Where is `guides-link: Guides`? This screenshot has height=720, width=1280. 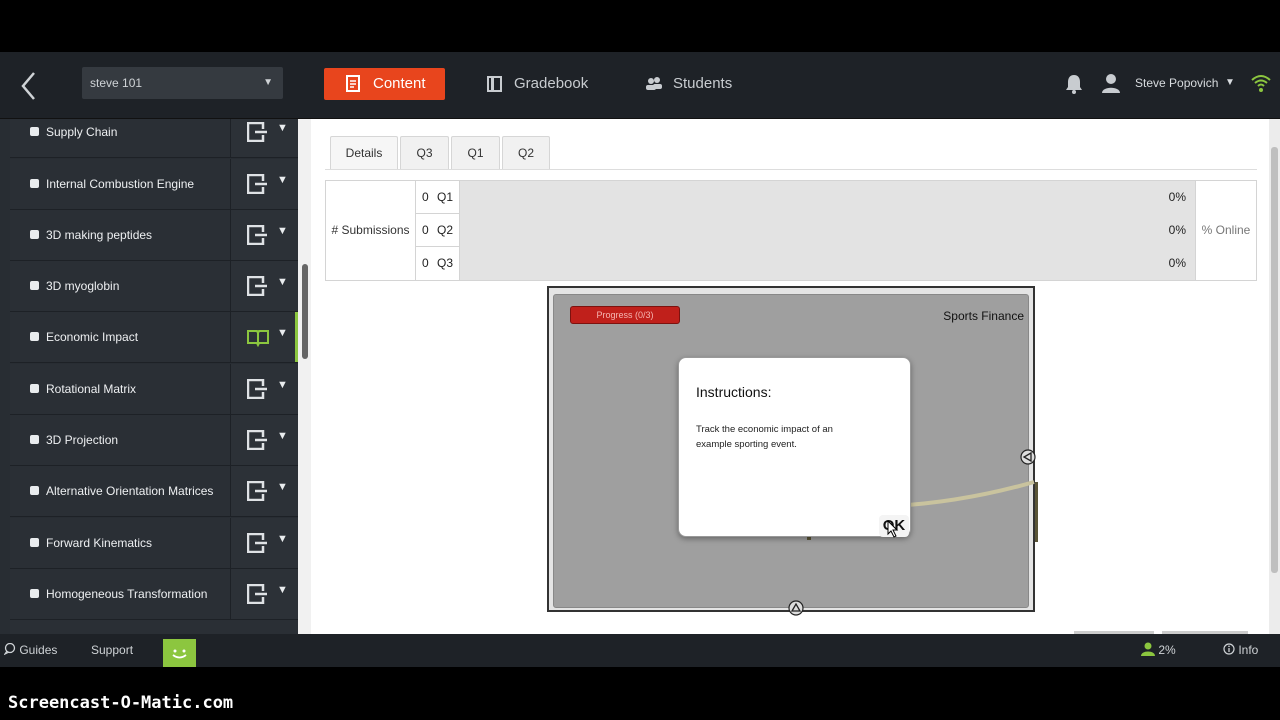
guides-link: Guides is located at coordinates (30, 650).